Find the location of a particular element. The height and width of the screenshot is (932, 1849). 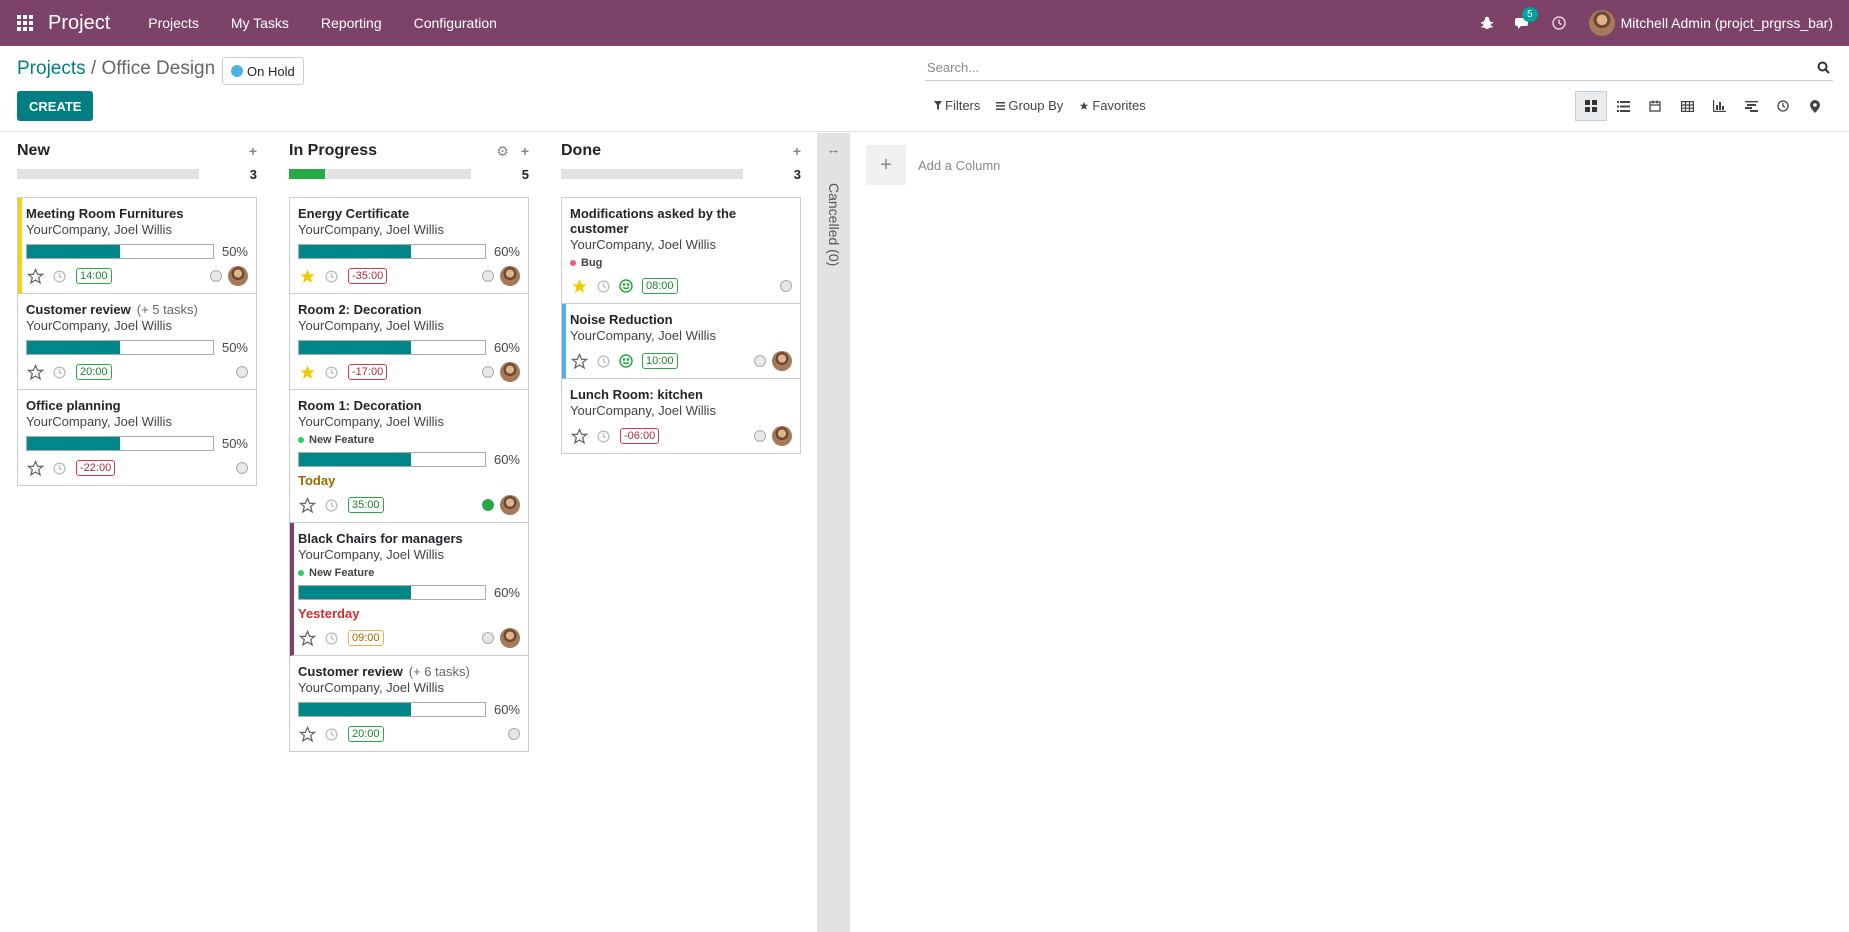

view-pivot-button is located at coordinates (1687, 106).